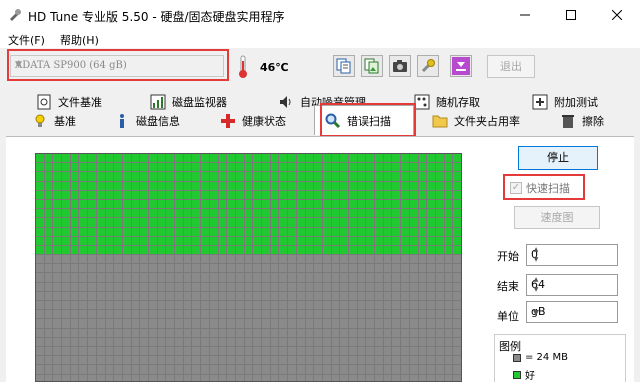  Describe the element at coordinates (26, 40) in the screenshot. I see `menu-file: 文件(F)` at that location.